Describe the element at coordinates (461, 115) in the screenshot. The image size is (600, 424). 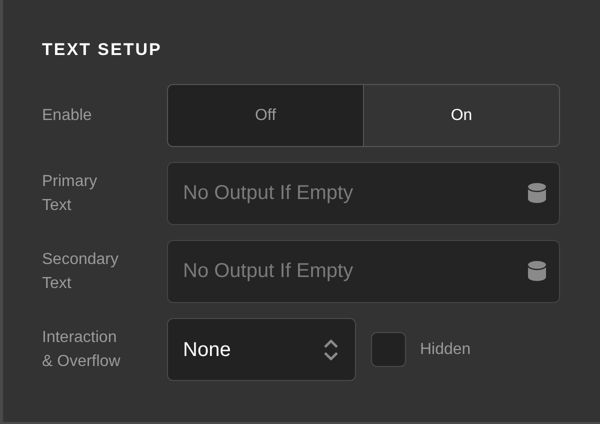
I see `toggle-option: On` at that location.